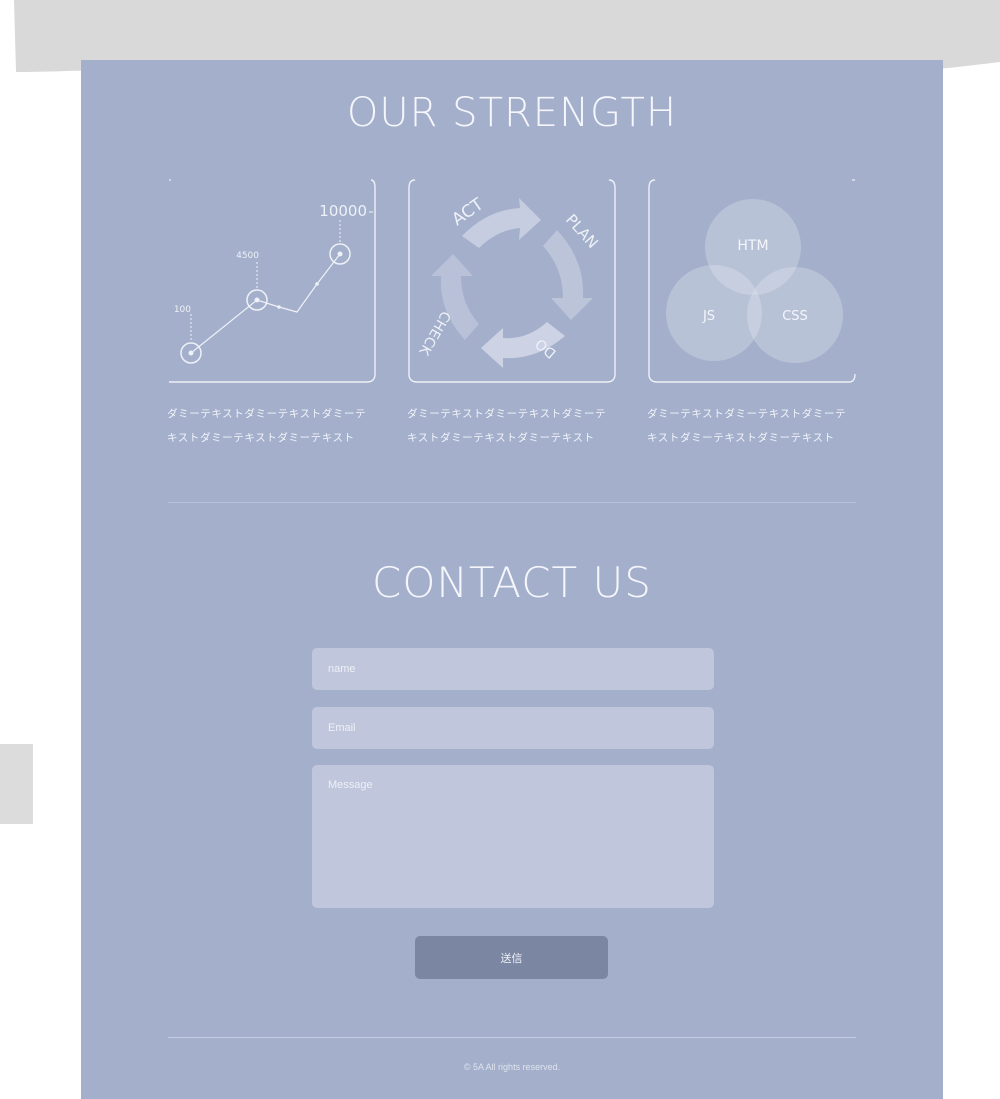  Describe the element at coordinates (512, 502) in the screenshot. I see `section-divider` at that location.